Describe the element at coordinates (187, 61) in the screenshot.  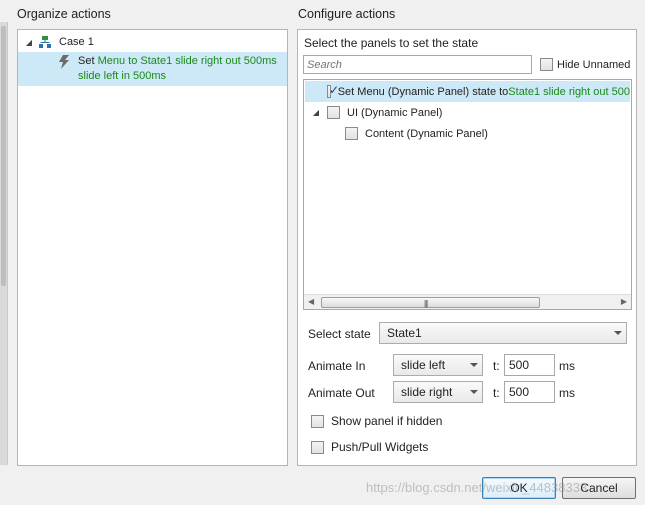
I see `action-detail-line1: Menu to State1 slide right out 500ms` at that location.